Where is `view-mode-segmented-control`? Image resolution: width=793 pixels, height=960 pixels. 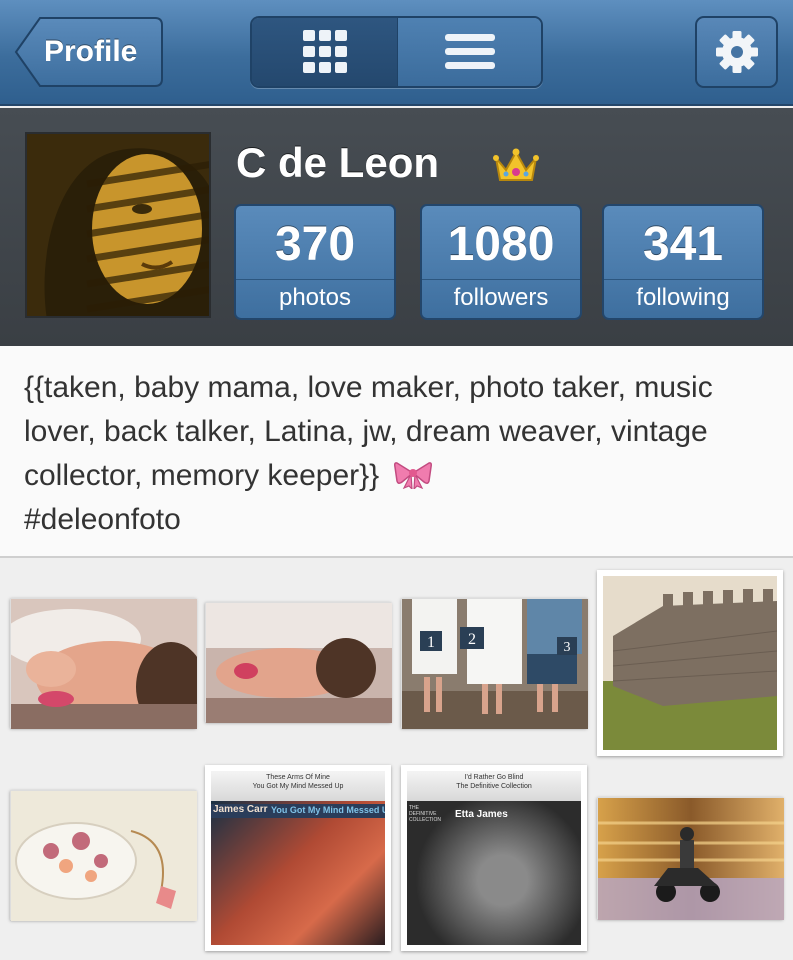
view-mode-segmented-control is located at coordinates (396, 52).